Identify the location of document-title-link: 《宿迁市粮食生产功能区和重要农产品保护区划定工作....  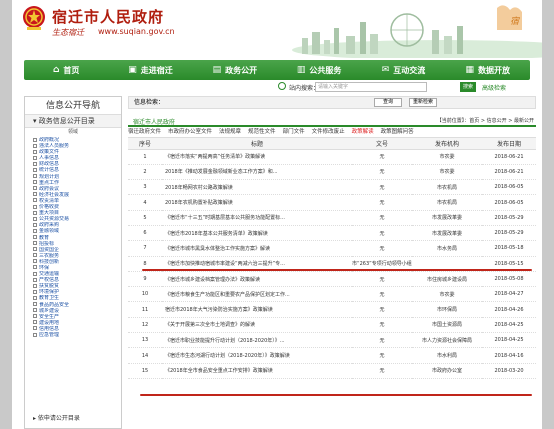
(257, 294).